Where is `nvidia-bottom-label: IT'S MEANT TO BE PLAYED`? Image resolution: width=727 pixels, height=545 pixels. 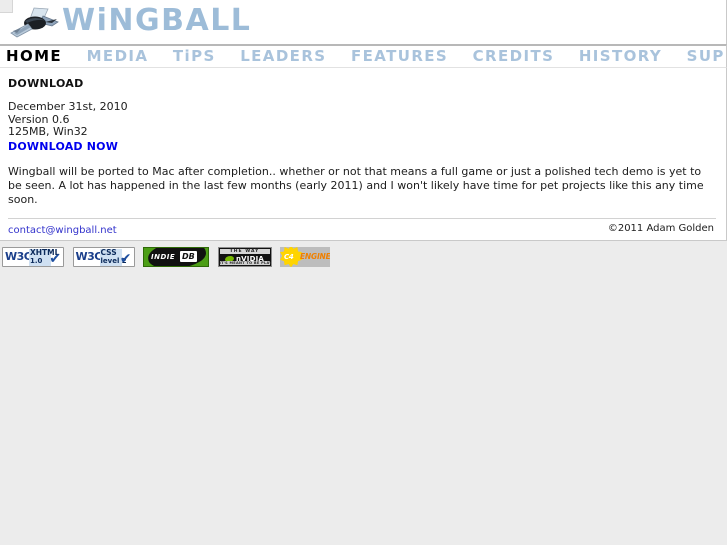
nvidia-bottom-label: IT'S MEANT TO BE PLAYED is located at coordinates (245, 262).